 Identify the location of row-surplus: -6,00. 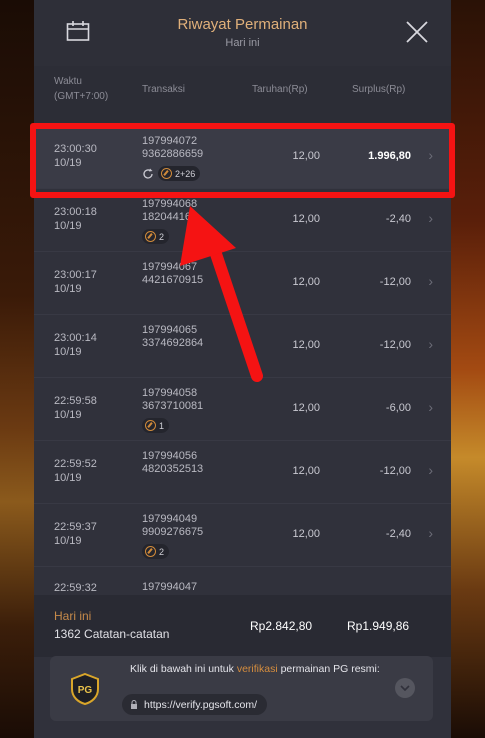
(398, 408).